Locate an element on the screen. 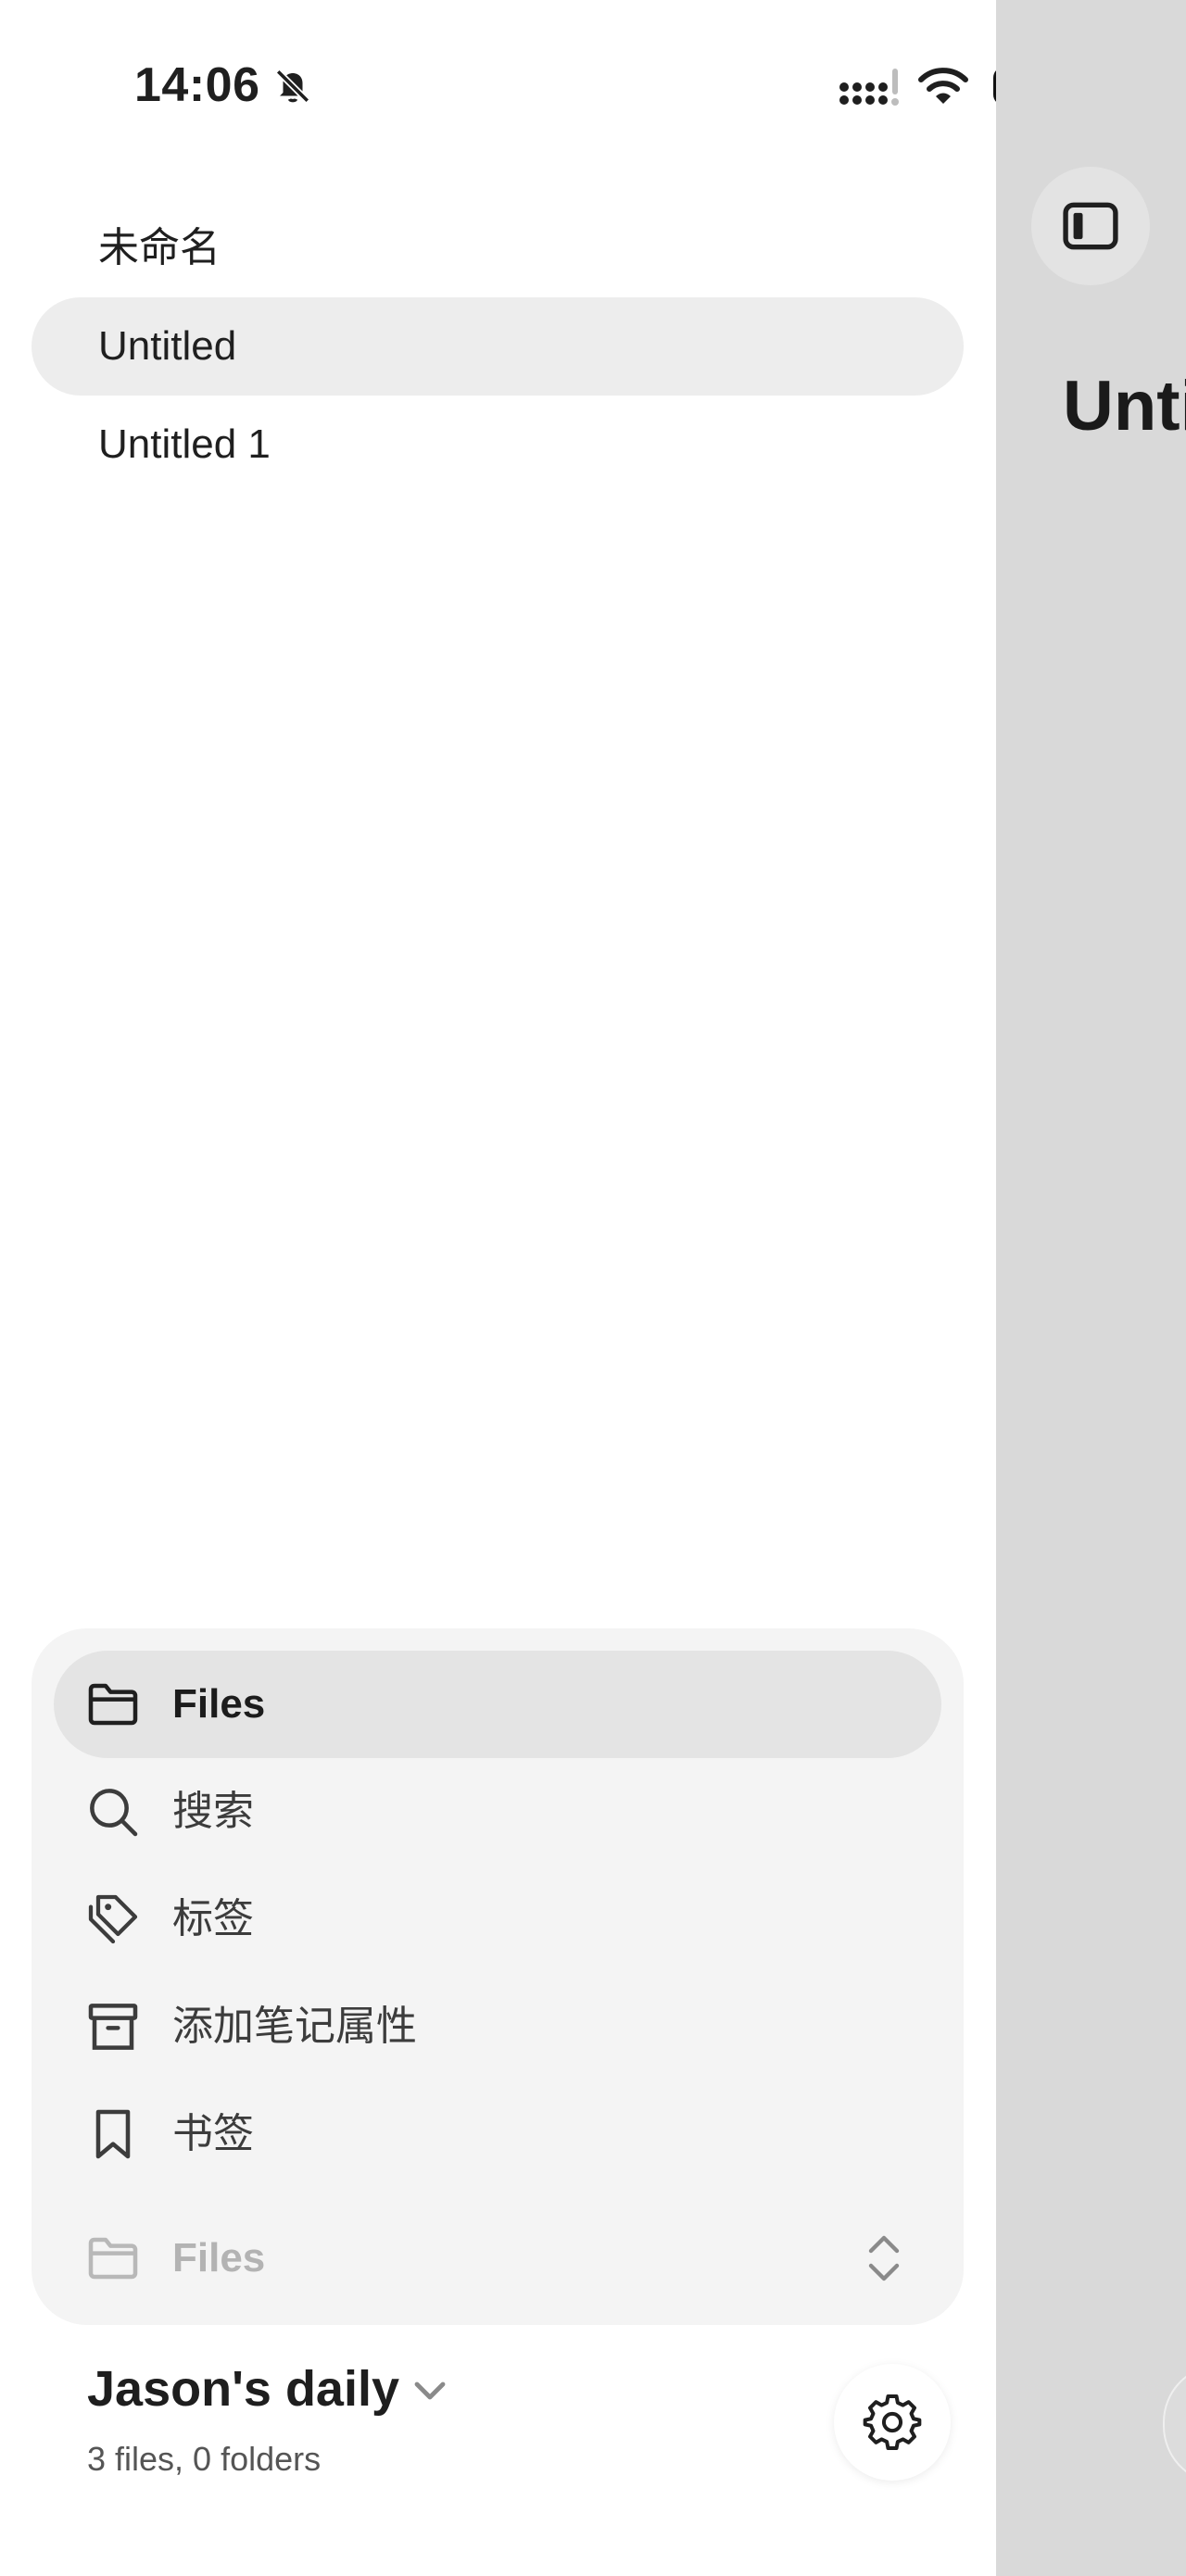 The height and width of the screenshot is (2576, 1186). bell-muted-icon is located at coordinates (292, 86).